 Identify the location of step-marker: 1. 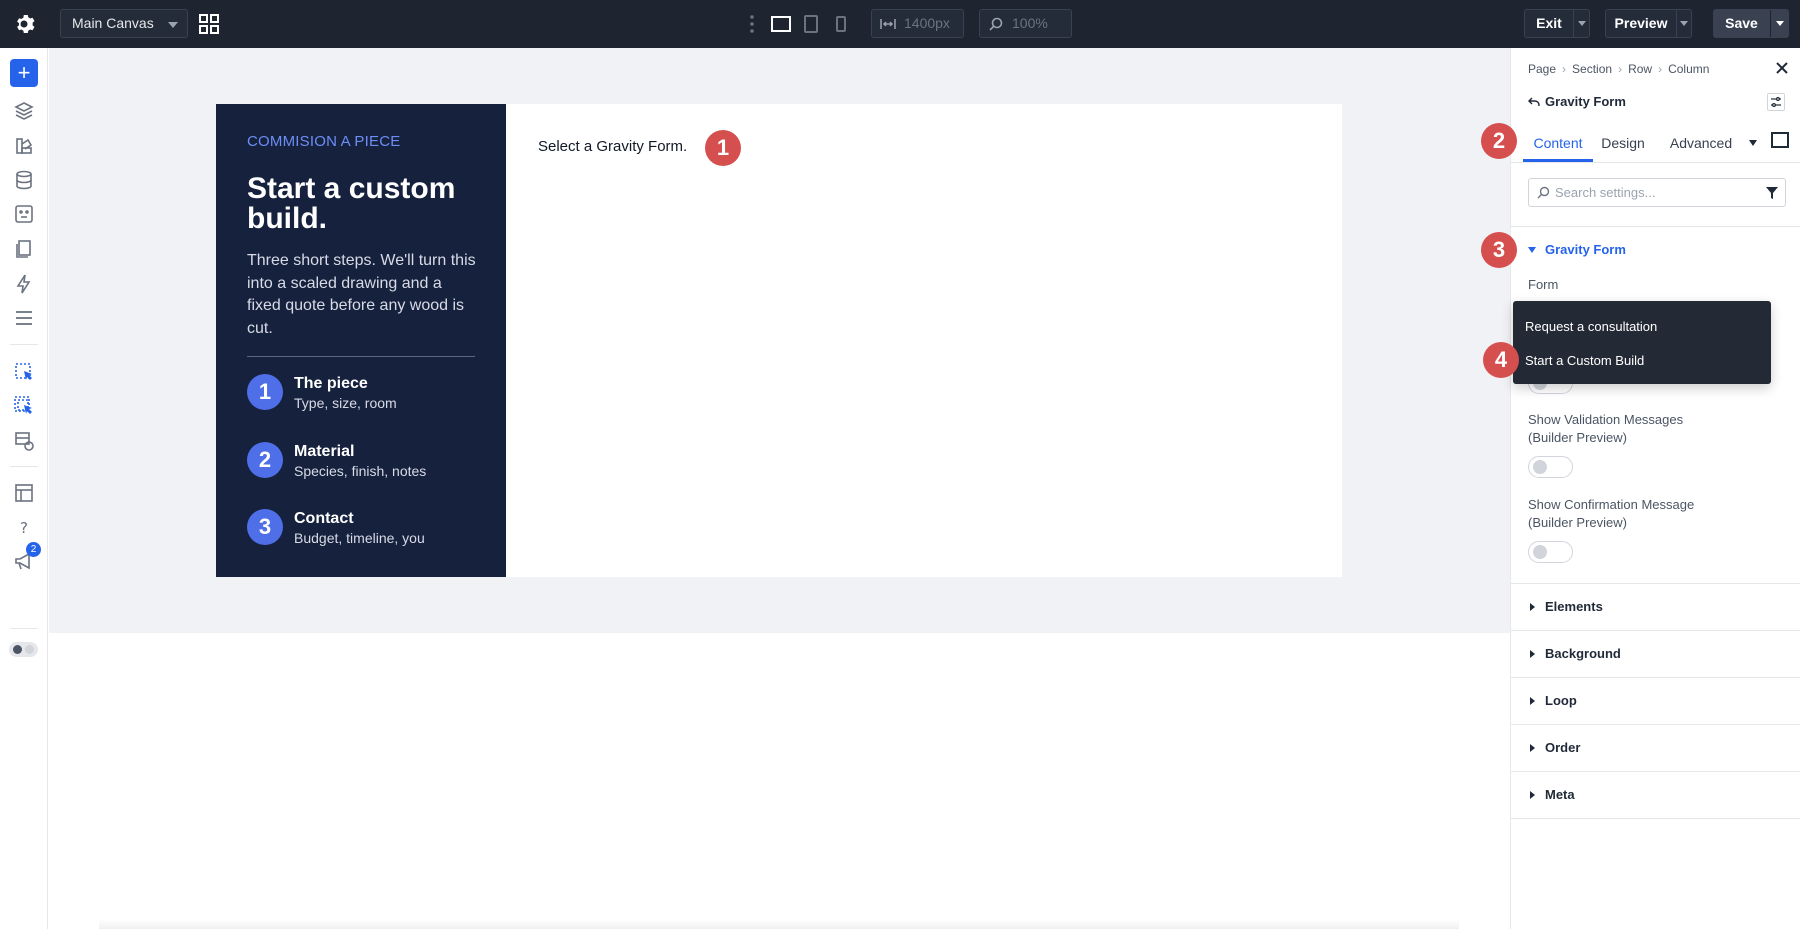
(723, 148).